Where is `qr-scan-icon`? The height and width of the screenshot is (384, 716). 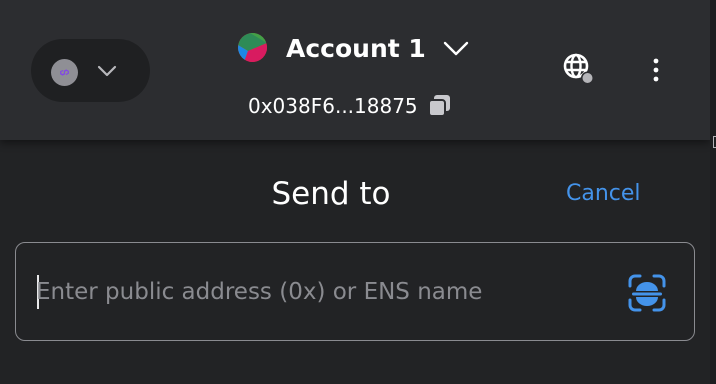 qr-scan-icon is located at coordinates (647, 293).